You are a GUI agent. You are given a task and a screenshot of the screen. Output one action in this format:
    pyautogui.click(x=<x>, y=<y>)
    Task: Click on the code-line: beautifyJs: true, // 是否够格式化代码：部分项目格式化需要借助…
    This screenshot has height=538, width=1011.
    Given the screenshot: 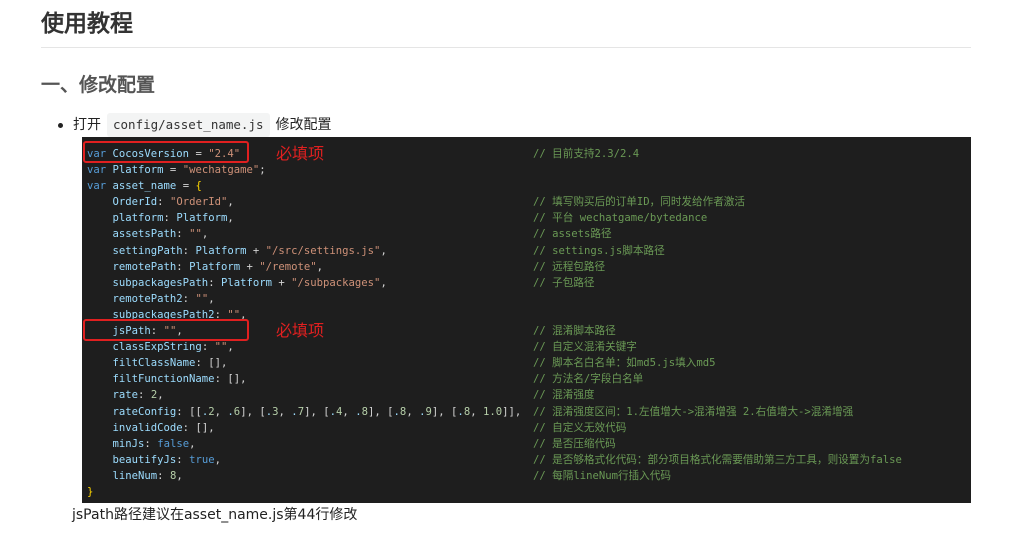 What is the action you would take?
    pyautogui.click(x=529, y=460)
    